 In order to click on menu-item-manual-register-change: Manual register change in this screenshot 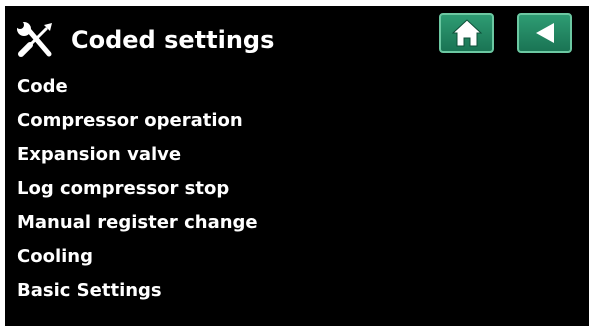, I will do `click(137, 225)`.